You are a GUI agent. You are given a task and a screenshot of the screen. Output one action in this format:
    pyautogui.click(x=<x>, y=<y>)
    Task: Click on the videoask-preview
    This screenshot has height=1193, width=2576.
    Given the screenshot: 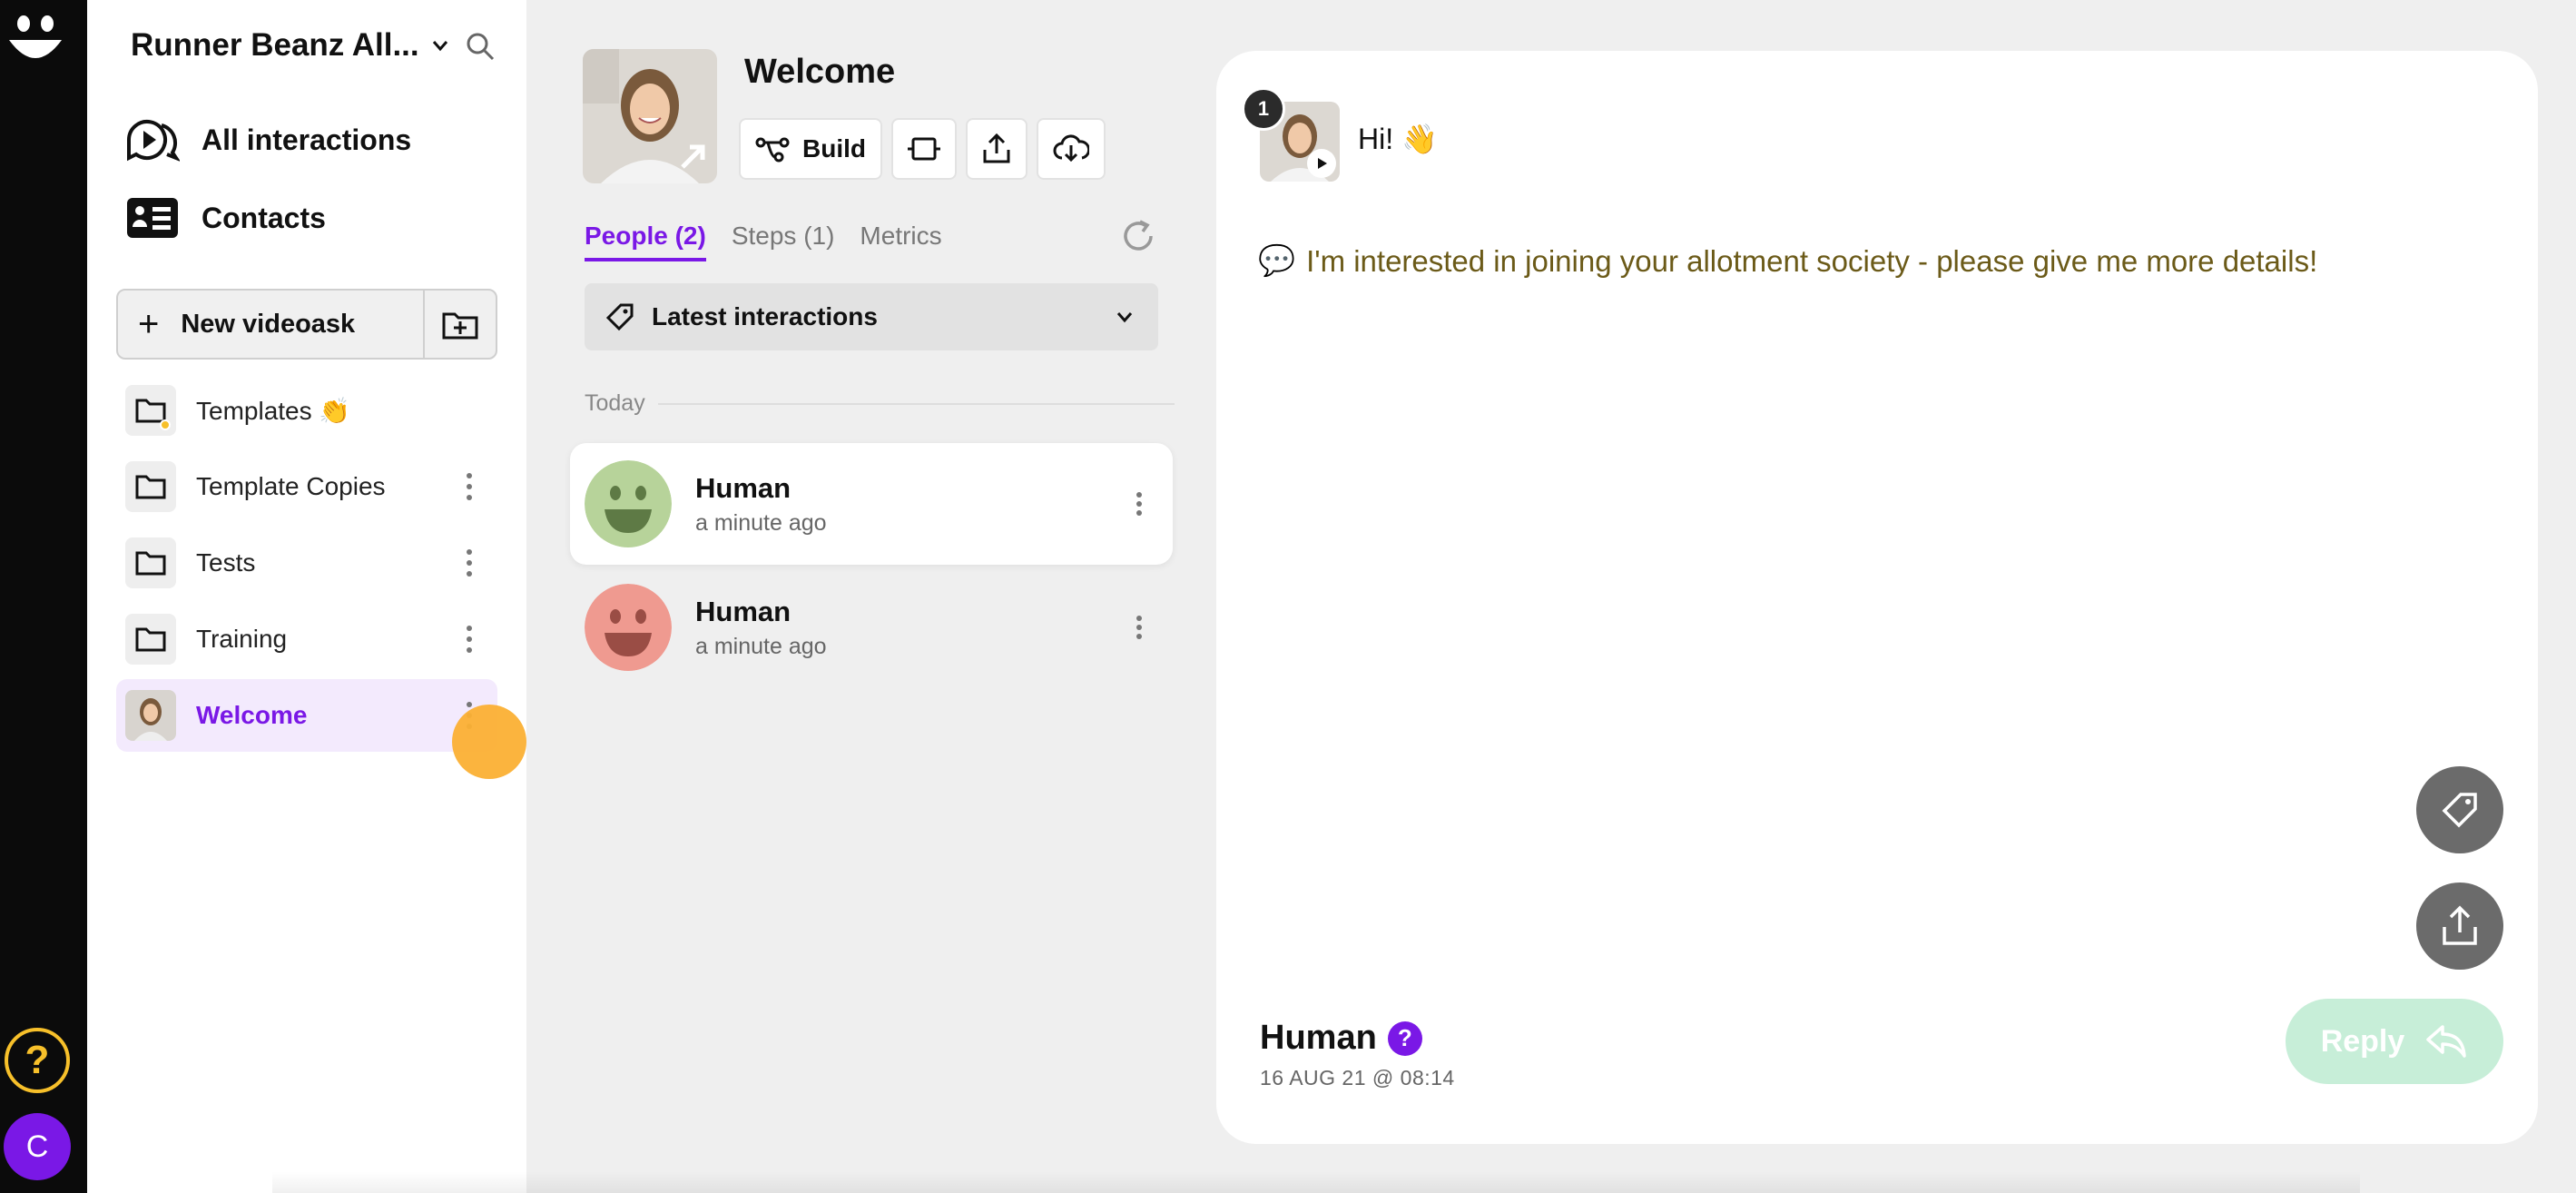 What is the action you would take?
    pyautogui.click(x=650, y=116)
    